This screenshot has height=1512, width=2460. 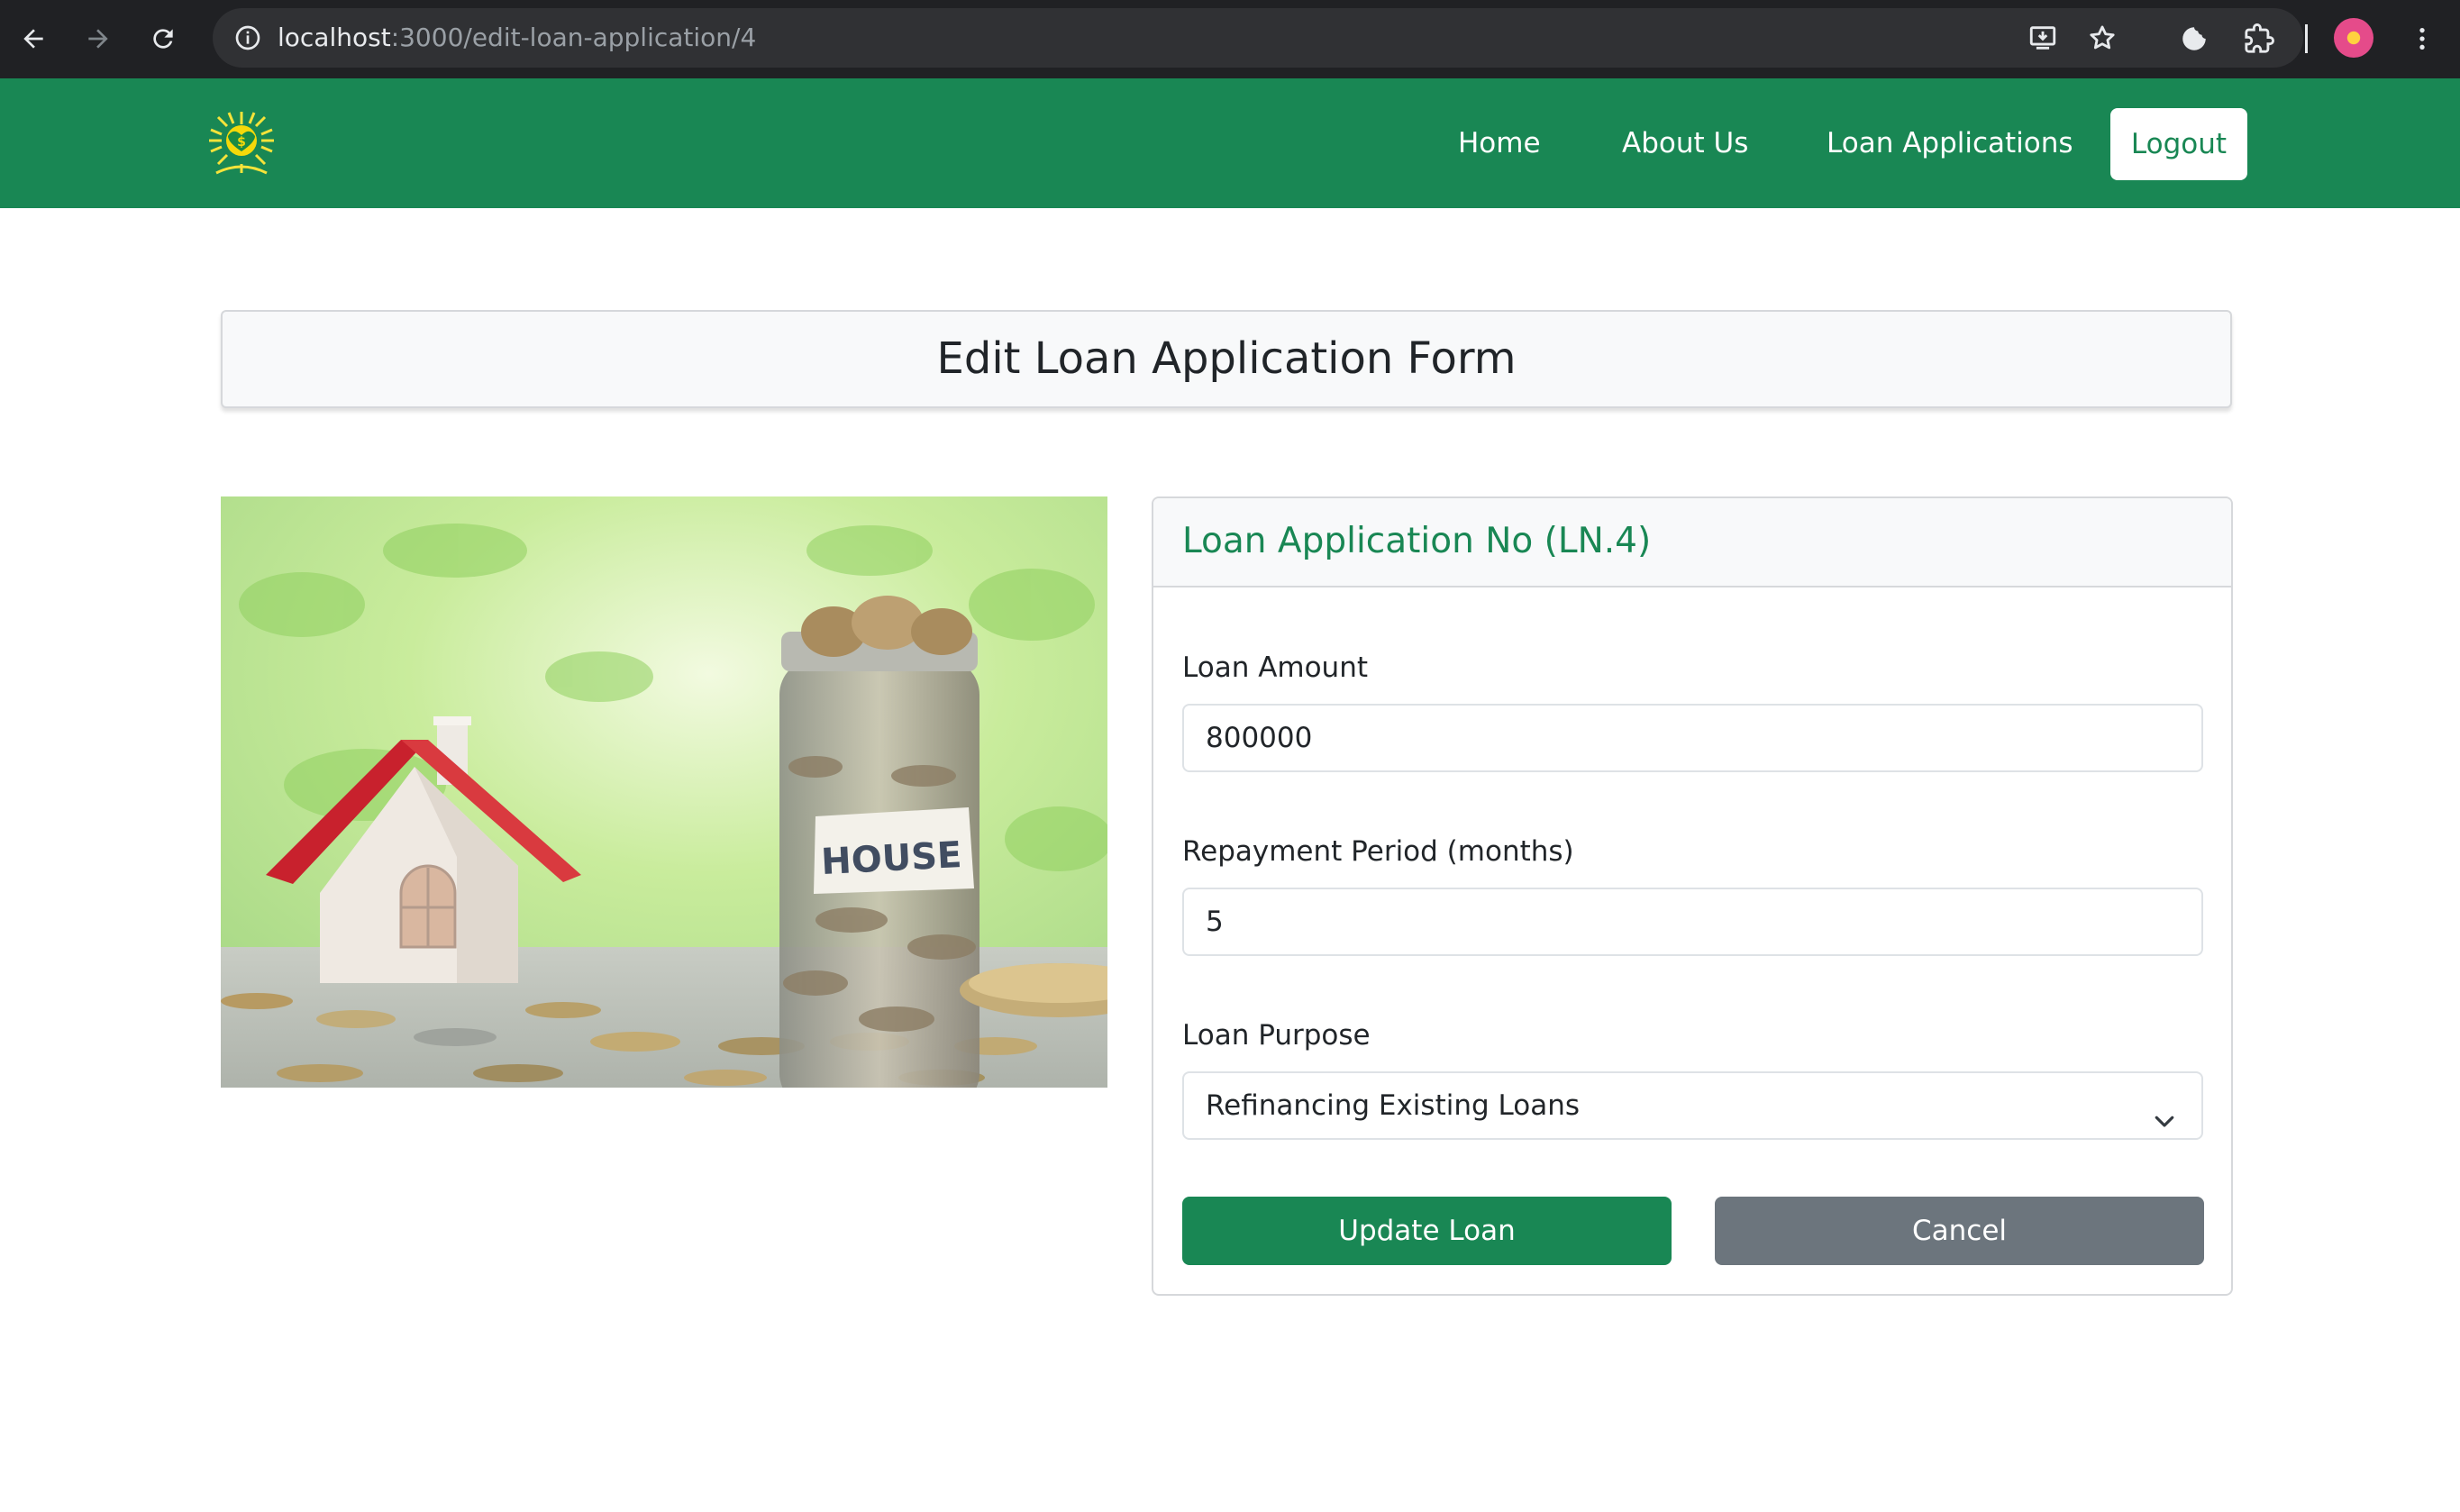 I want to click on page-title-card: Edit Loan Application Form, so click(x=1227, y=359).